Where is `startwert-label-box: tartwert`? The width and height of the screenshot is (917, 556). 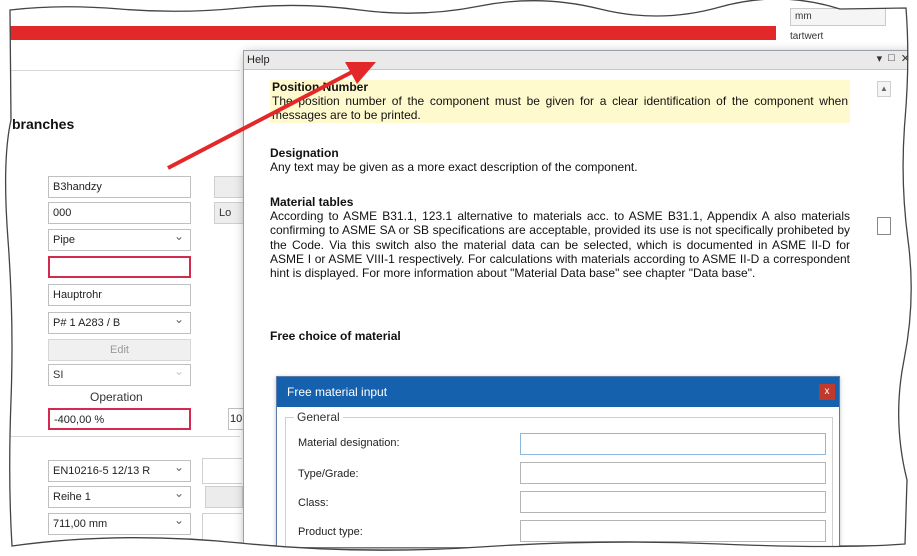 startwert-label-box: tartwert is located at coordinates (838, 37).